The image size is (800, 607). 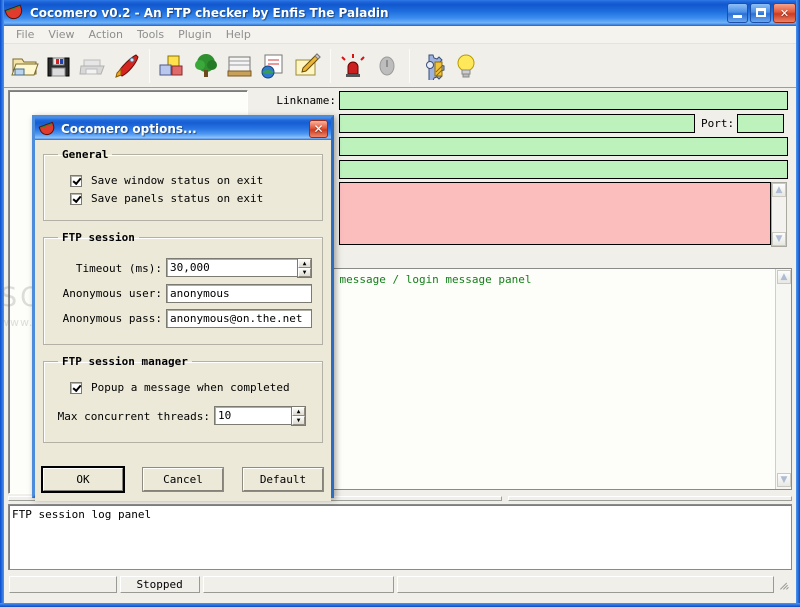 What do you see at coordinates (784, 584) in the screenshot?
I see `resize-grip-icon` at bounding box center [784, 584].